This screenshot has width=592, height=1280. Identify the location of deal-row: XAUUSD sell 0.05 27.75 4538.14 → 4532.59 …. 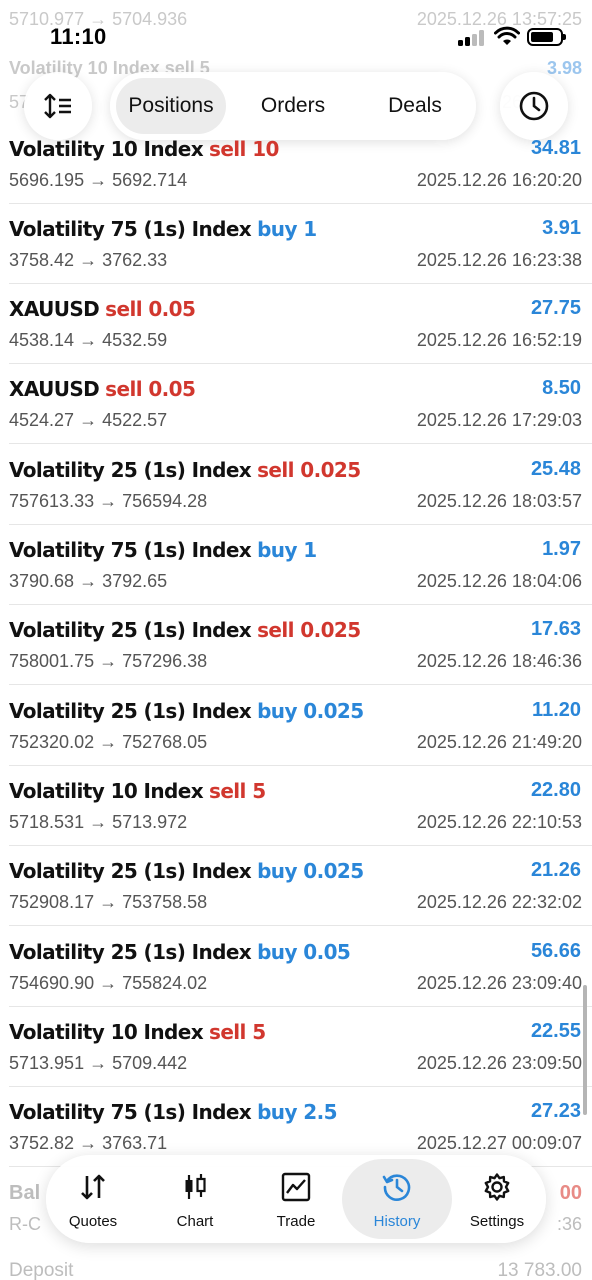
(296, 337).